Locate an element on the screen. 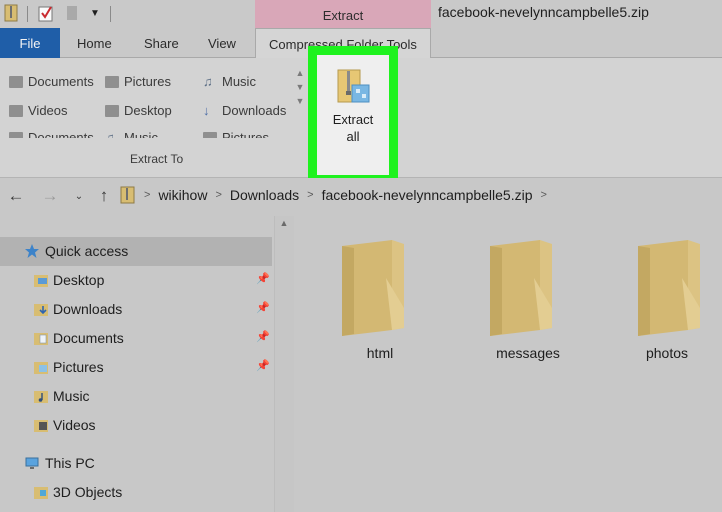  nav-item-3d-objects: 3D Objects is located at coordinates (78, 492).